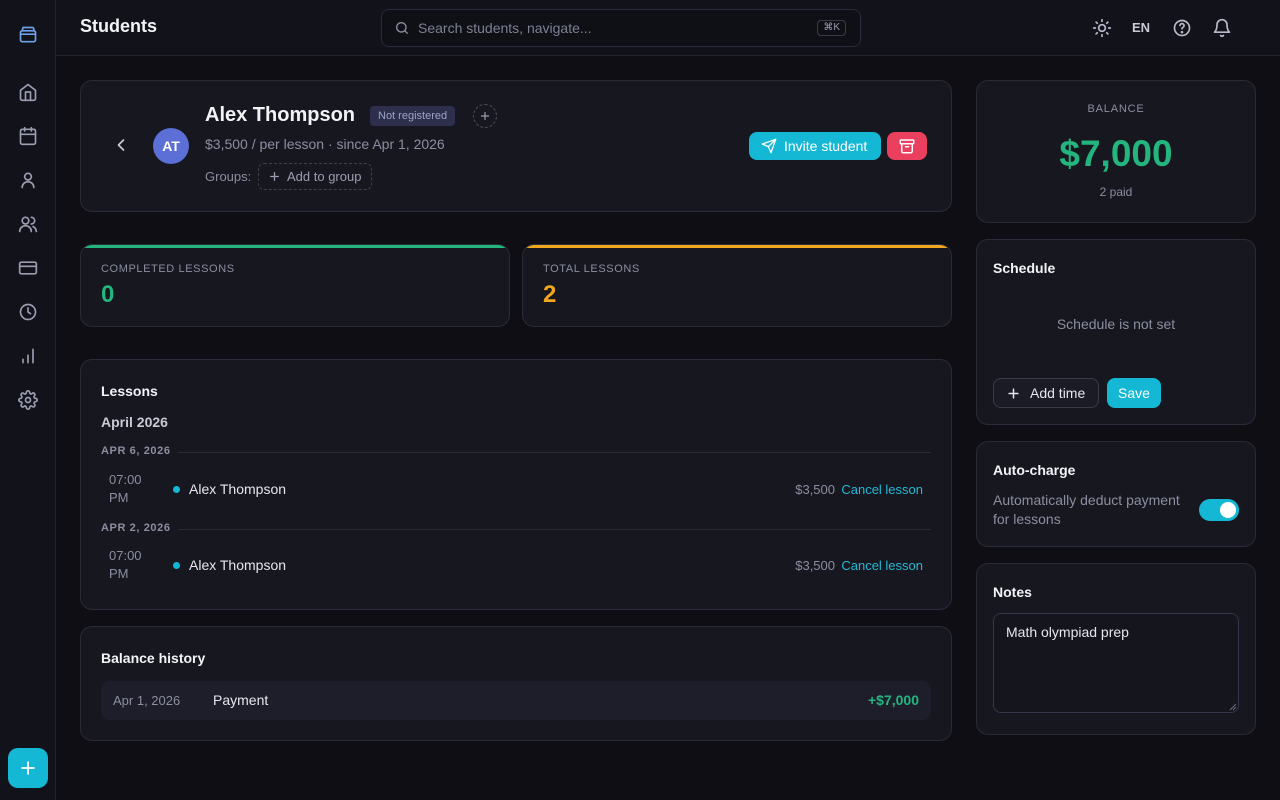  I want to click on add-to-group-button: Add to group, so click(315, 176).